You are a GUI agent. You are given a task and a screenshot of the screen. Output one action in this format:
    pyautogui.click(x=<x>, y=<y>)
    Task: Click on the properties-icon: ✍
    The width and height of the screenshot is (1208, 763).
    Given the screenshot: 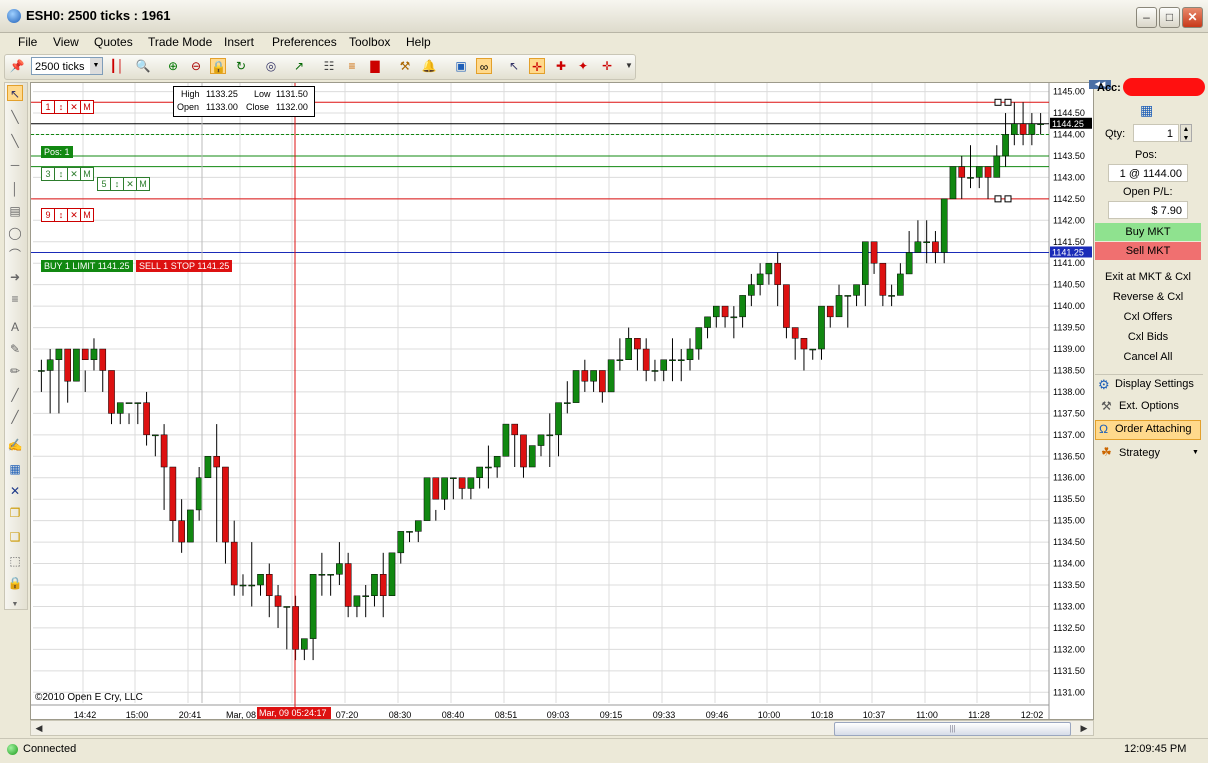 What is the action you would take?
    pyautogui.click(x=15, y=445)
    